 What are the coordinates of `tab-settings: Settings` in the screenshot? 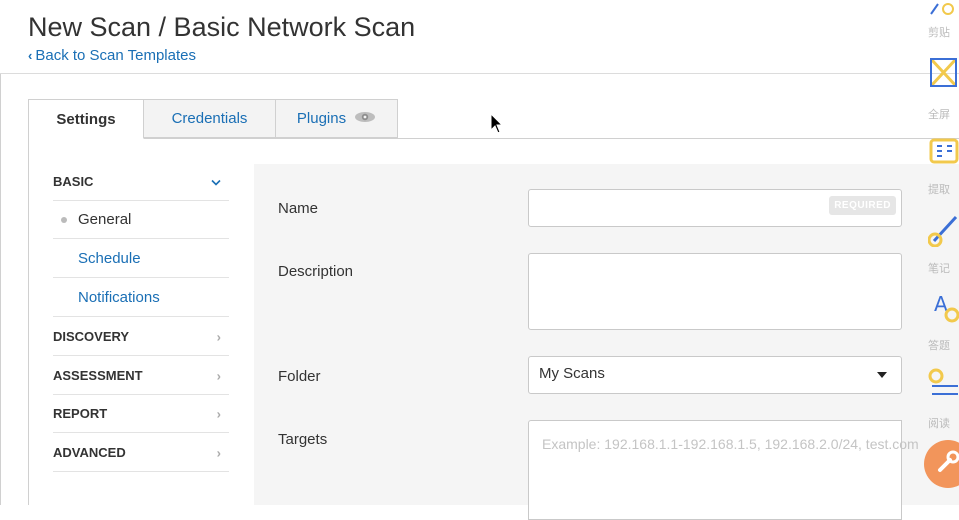 It's located at (86, 119).